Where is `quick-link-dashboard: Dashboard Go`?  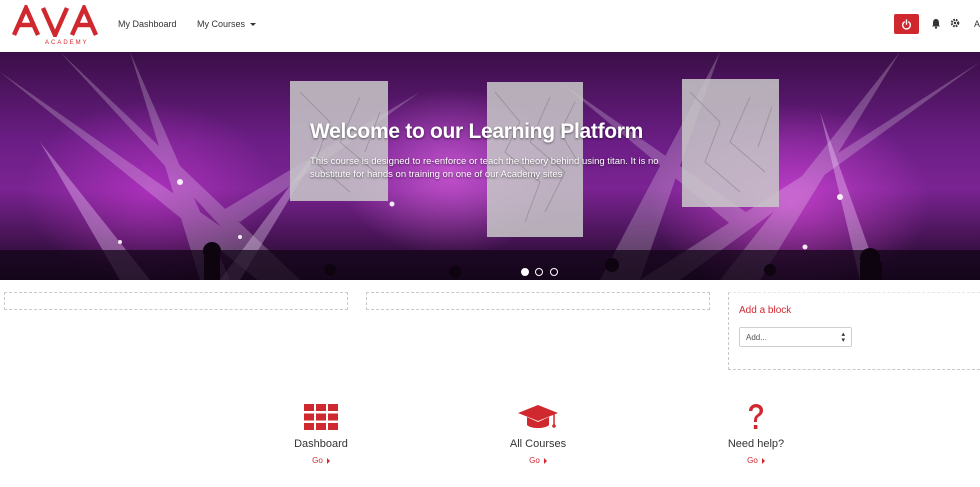
quick-link-dashboard: Dashboard Go is located at coordinates (321, 433).